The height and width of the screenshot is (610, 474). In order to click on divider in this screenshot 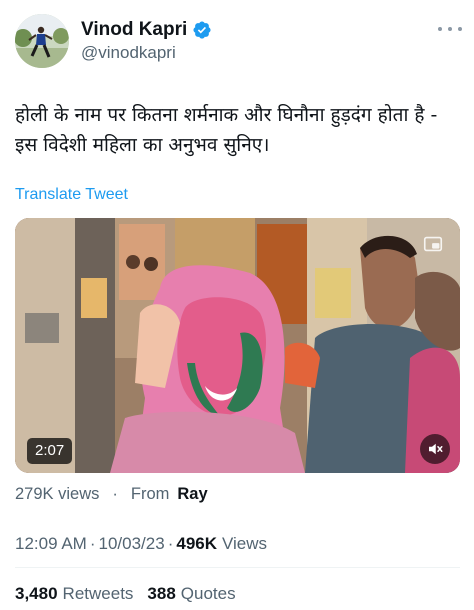, I will do `click(237, 567)`.